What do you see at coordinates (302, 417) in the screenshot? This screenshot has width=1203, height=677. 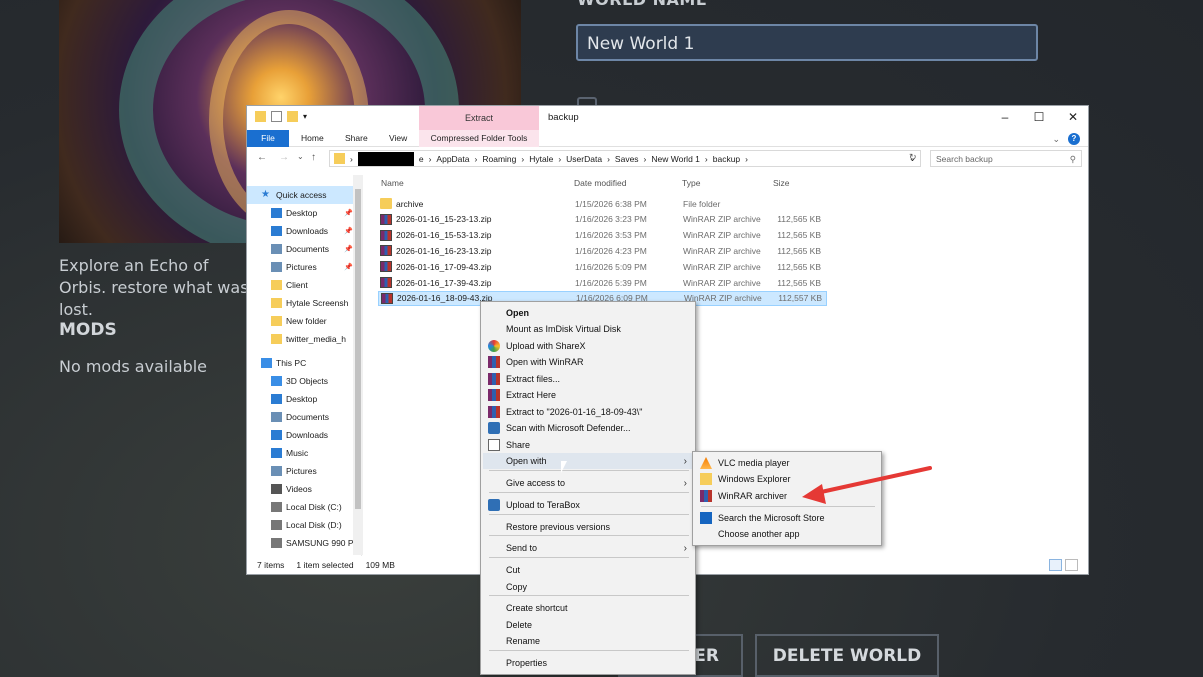 I see `nav-item: Documents` at bounding box center [302, 417].